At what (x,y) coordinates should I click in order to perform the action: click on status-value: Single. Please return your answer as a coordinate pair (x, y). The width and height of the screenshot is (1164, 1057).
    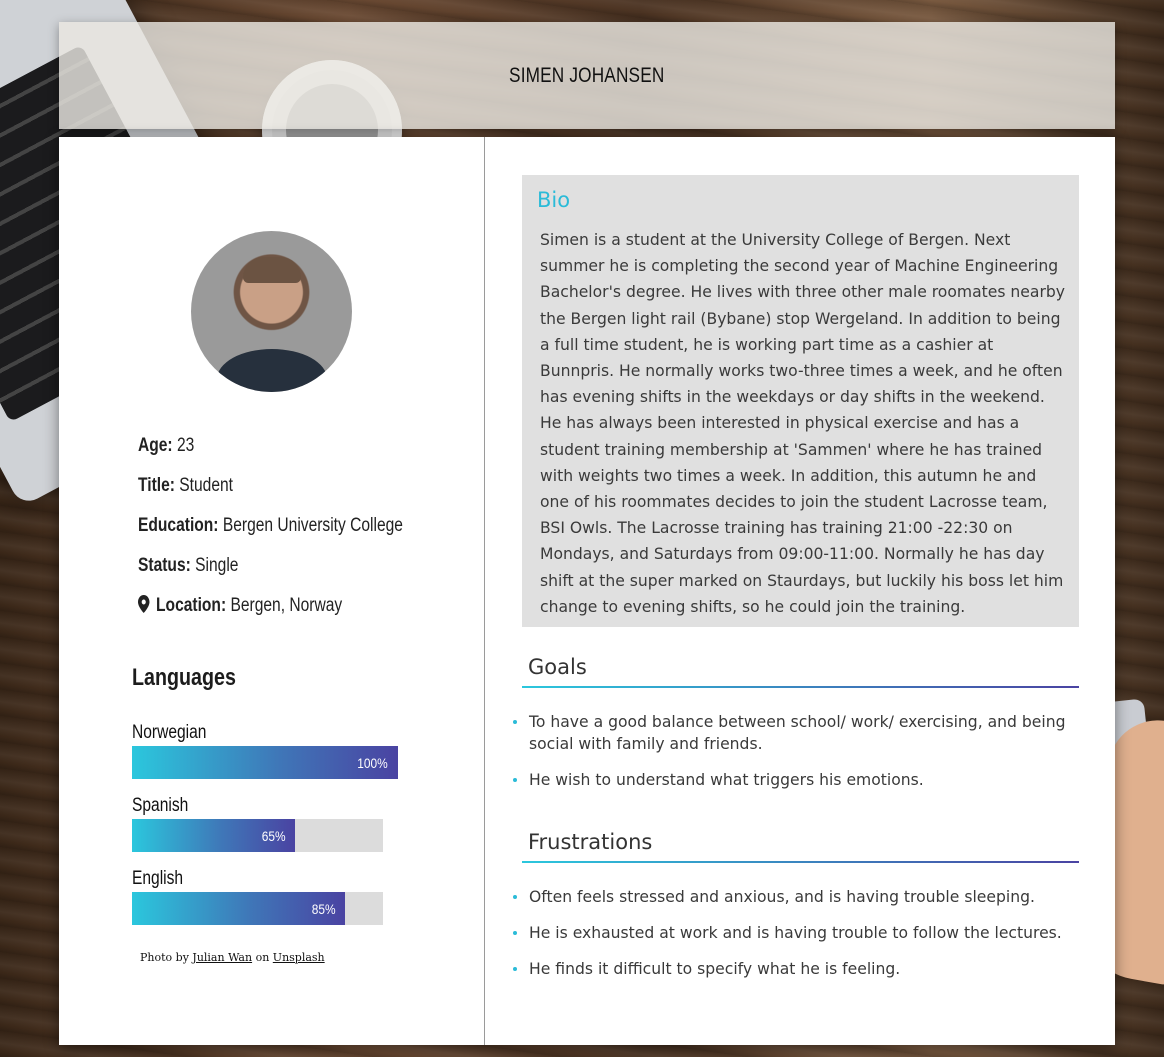
    Looking at the image, I should click on (217, 565).